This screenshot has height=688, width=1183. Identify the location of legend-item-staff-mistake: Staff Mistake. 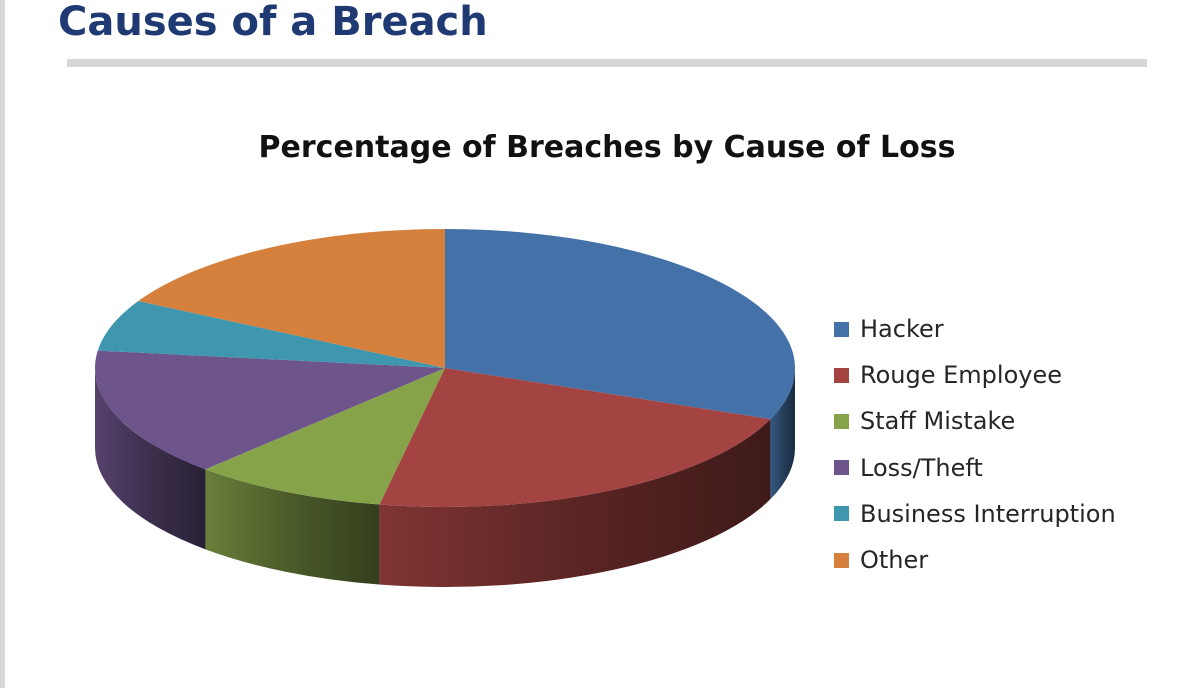
(975, 421).